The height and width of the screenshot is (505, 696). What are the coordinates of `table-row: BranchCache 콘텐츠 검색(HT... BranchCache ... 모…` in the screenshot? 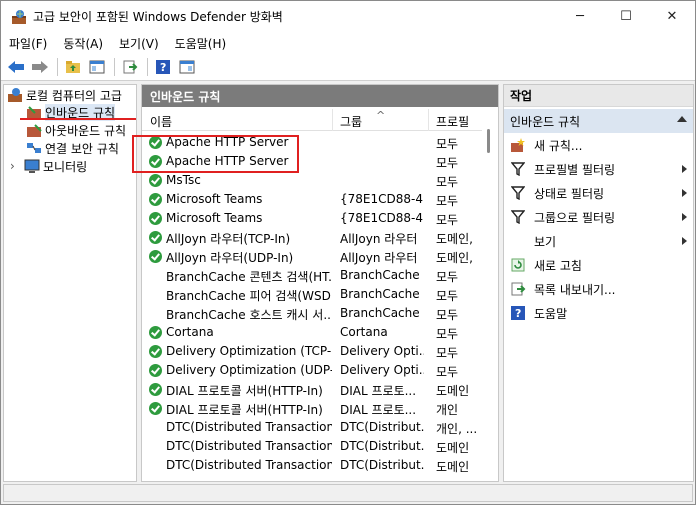 It's located at (312, 275).